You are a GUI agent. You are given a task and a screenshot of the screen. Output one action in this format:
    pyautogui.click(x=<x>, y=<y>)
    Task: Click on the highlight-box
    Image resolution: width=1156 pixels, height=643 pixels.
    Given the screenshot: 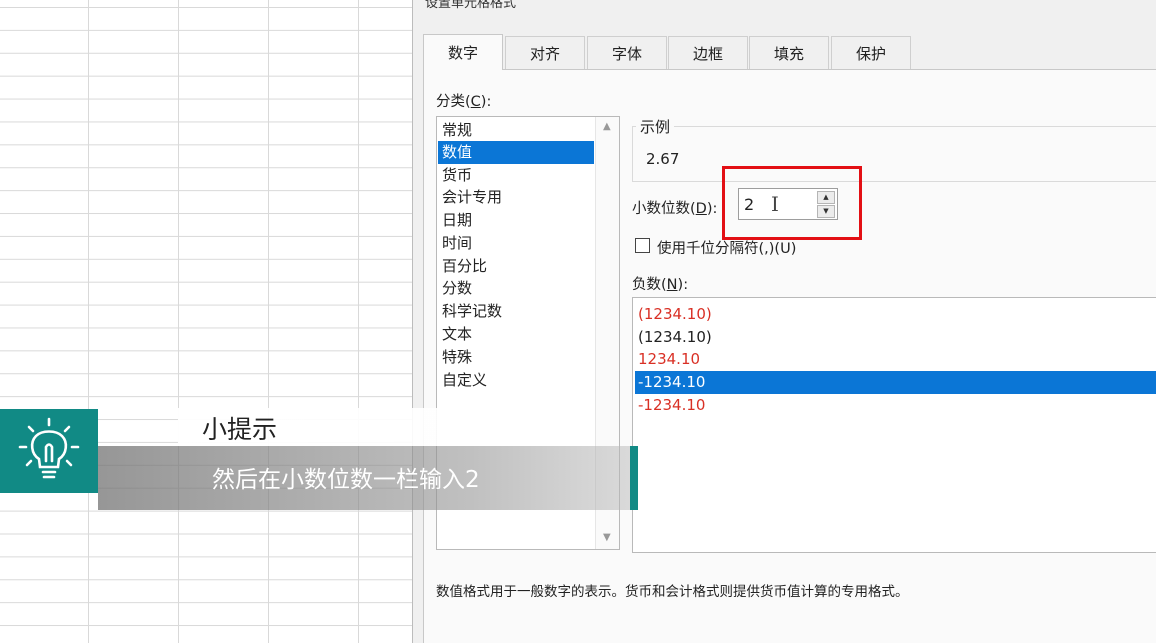 What is the action you would take?
    pyautogui.click(x=792, y=203)
    